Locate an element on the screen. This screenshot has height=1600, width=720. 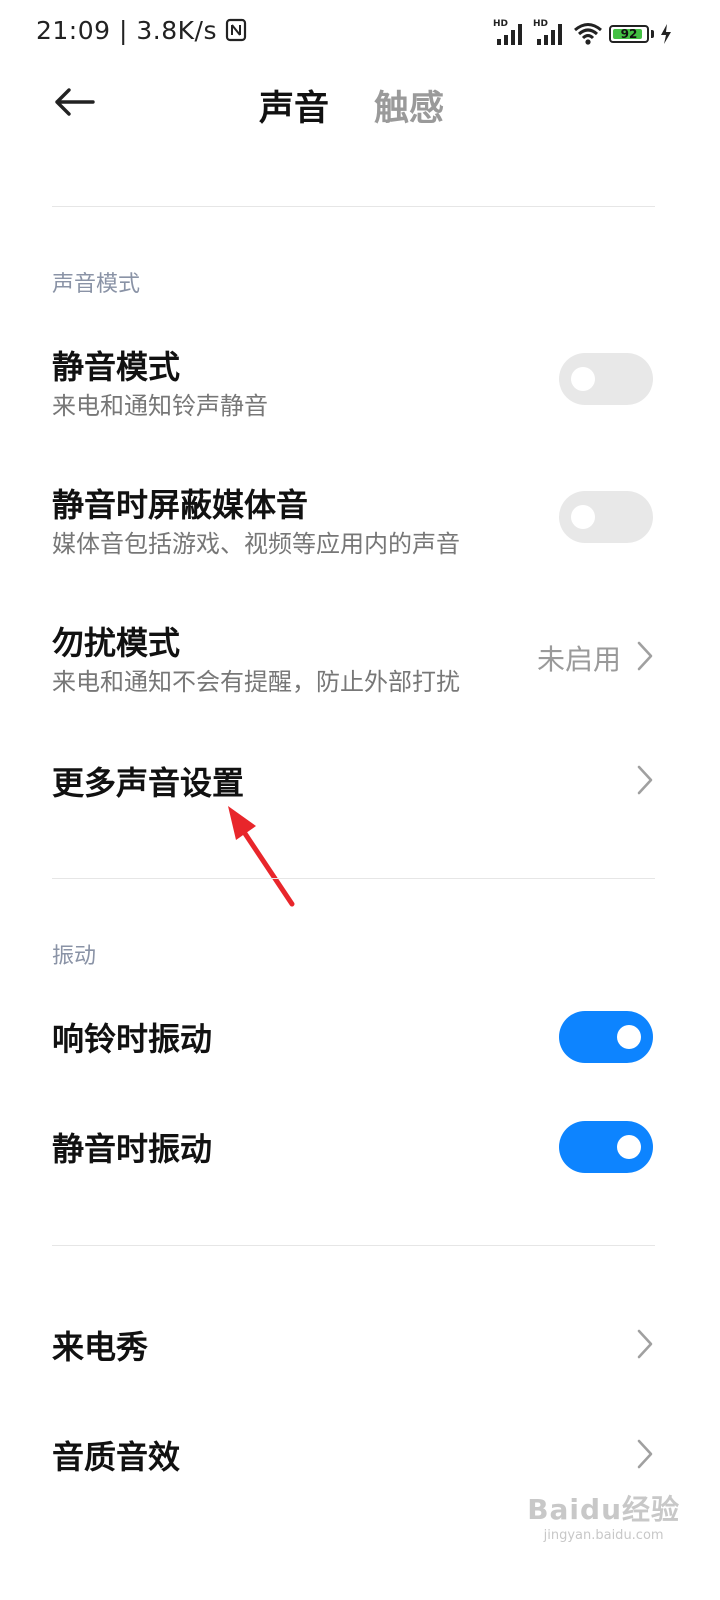
section-title-sound-mode: 声音模式 is located at coordinates (96, 284).